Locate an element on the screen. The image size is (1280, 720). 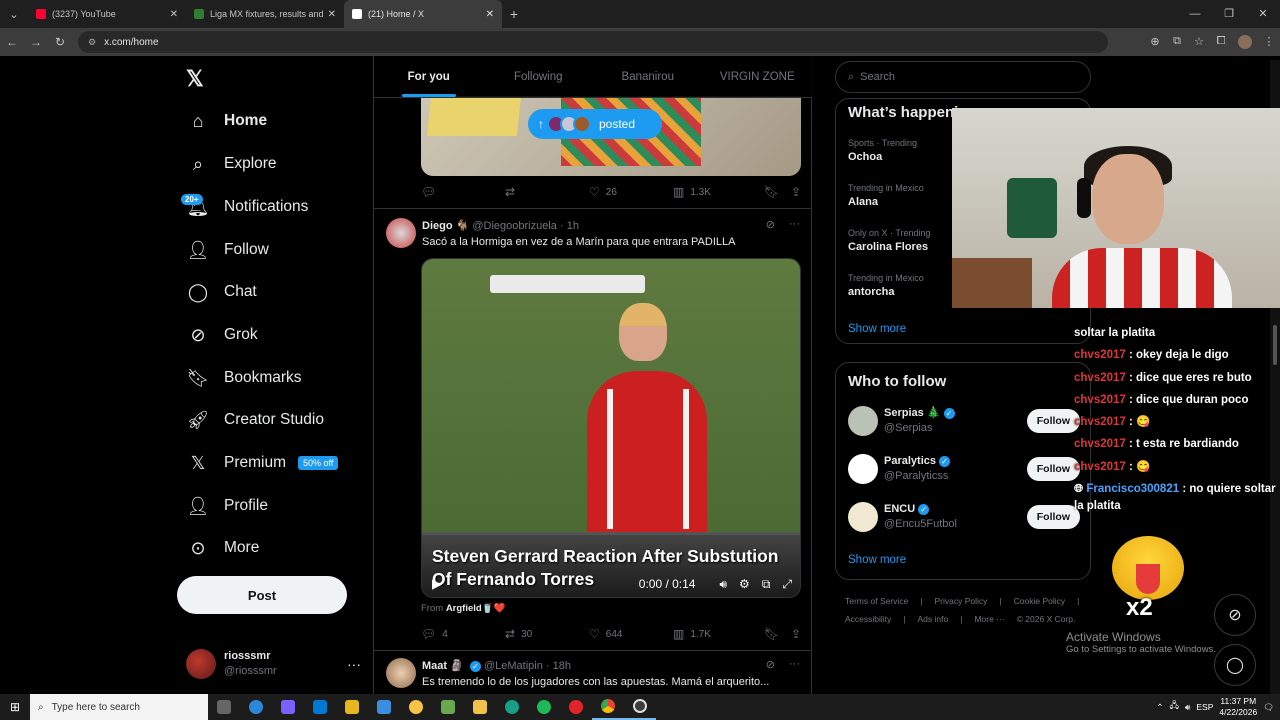
profile-avatar is located at coordinates (1245, 42).